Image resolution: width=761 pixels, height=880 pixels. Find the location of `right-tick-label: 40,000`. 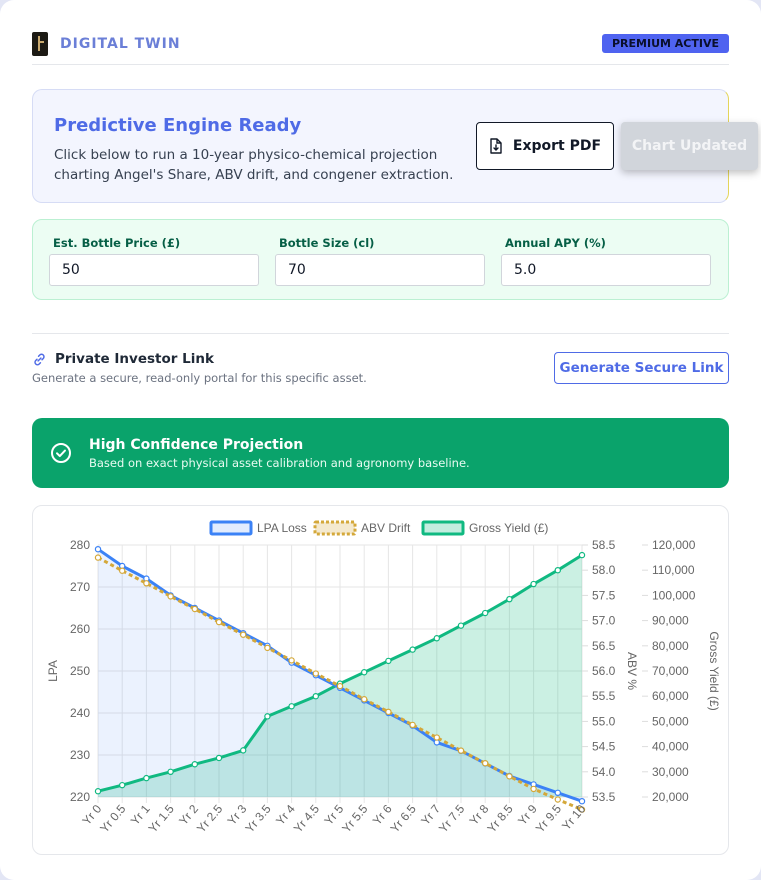

right-tick-label: 40,000 is located at coordinates (670, 747).